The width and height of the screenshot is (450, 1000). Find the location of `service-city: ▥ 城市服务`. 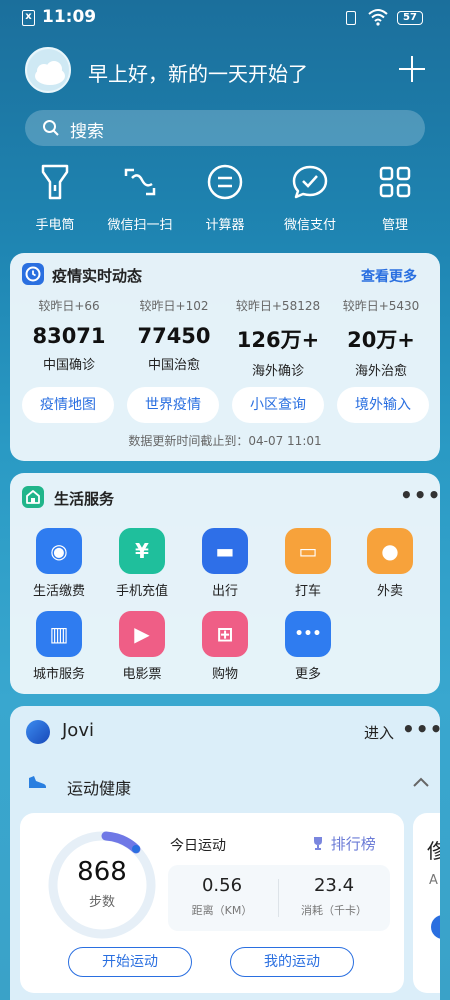

service-city: ▥ 城市服务 is located at coordinates (59, 646).